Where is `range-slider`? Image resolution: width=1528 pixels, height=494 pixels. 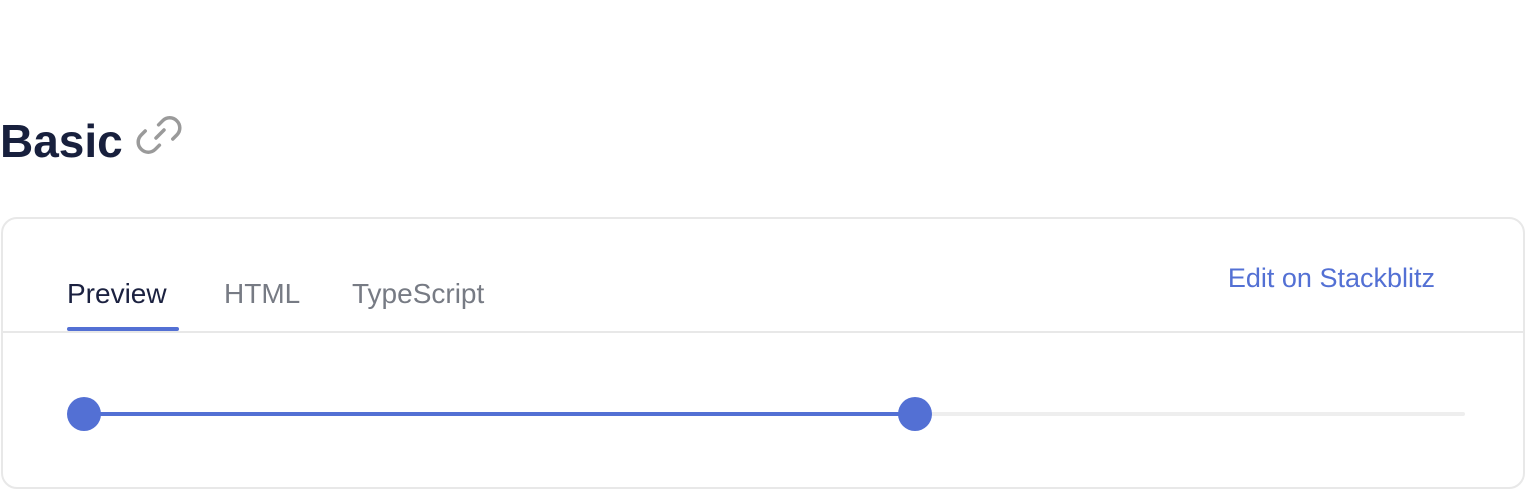 range-slider is located at coordinates (766, 414).